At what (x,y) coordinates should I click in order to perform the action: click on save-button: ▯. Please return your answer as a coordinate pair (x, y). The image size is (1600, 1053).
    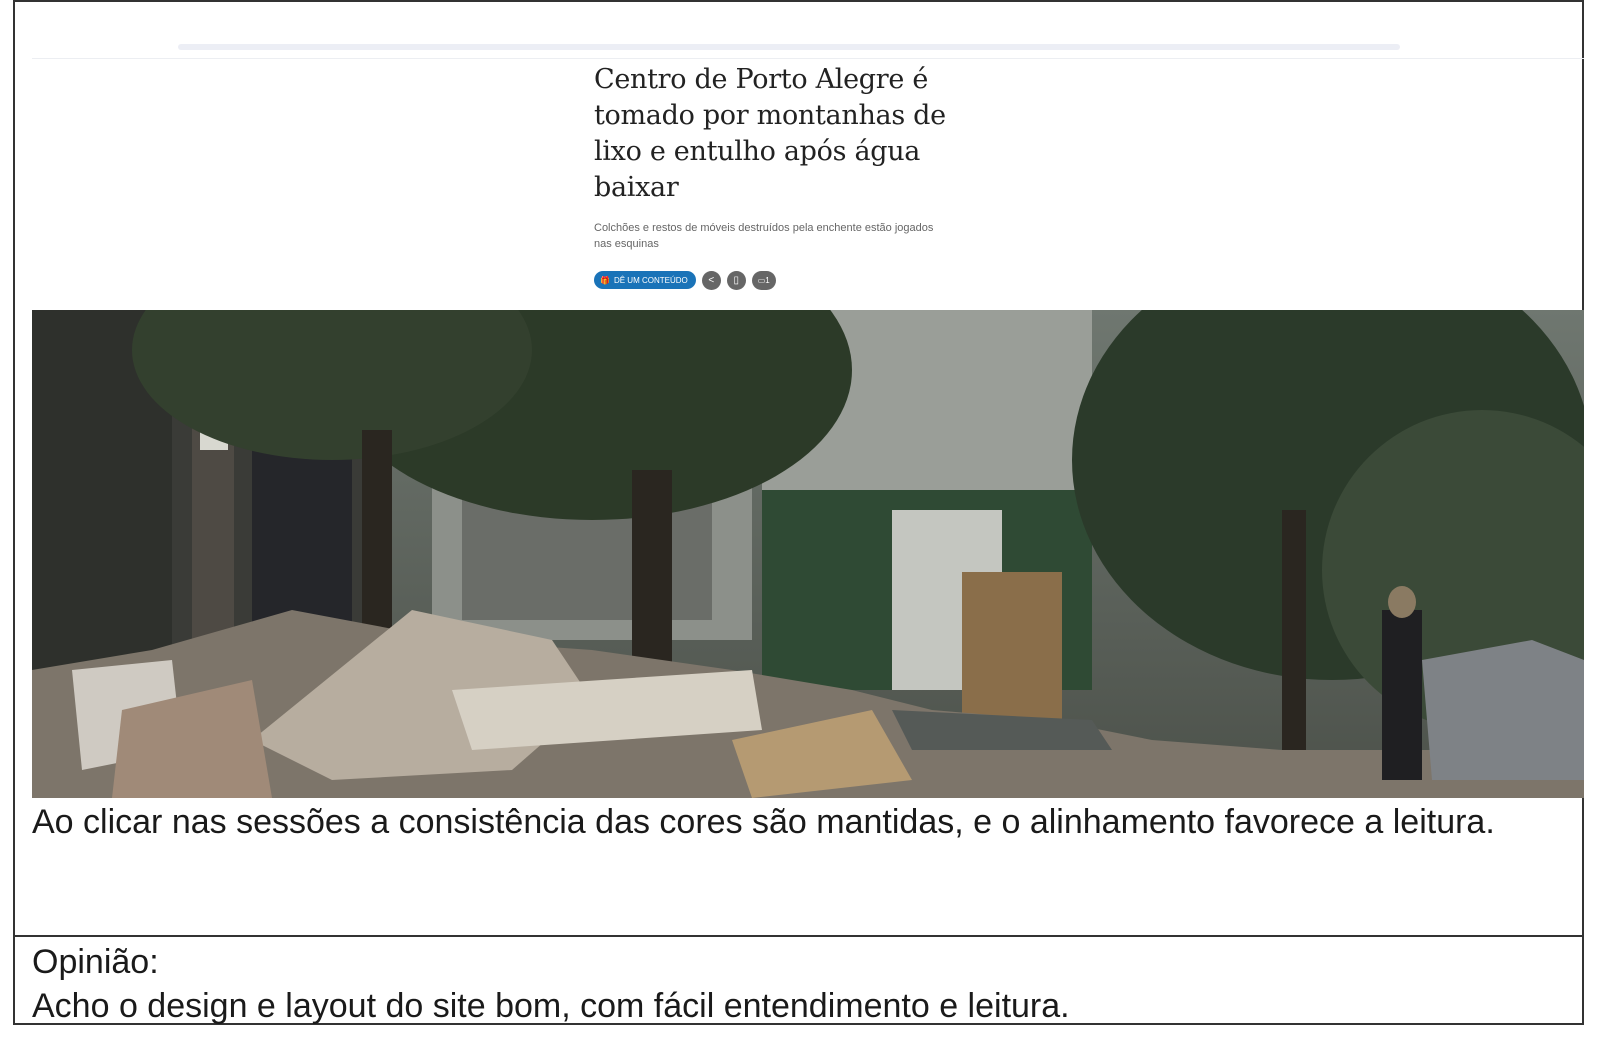
    Looking at the image, I should click on (736, 280).